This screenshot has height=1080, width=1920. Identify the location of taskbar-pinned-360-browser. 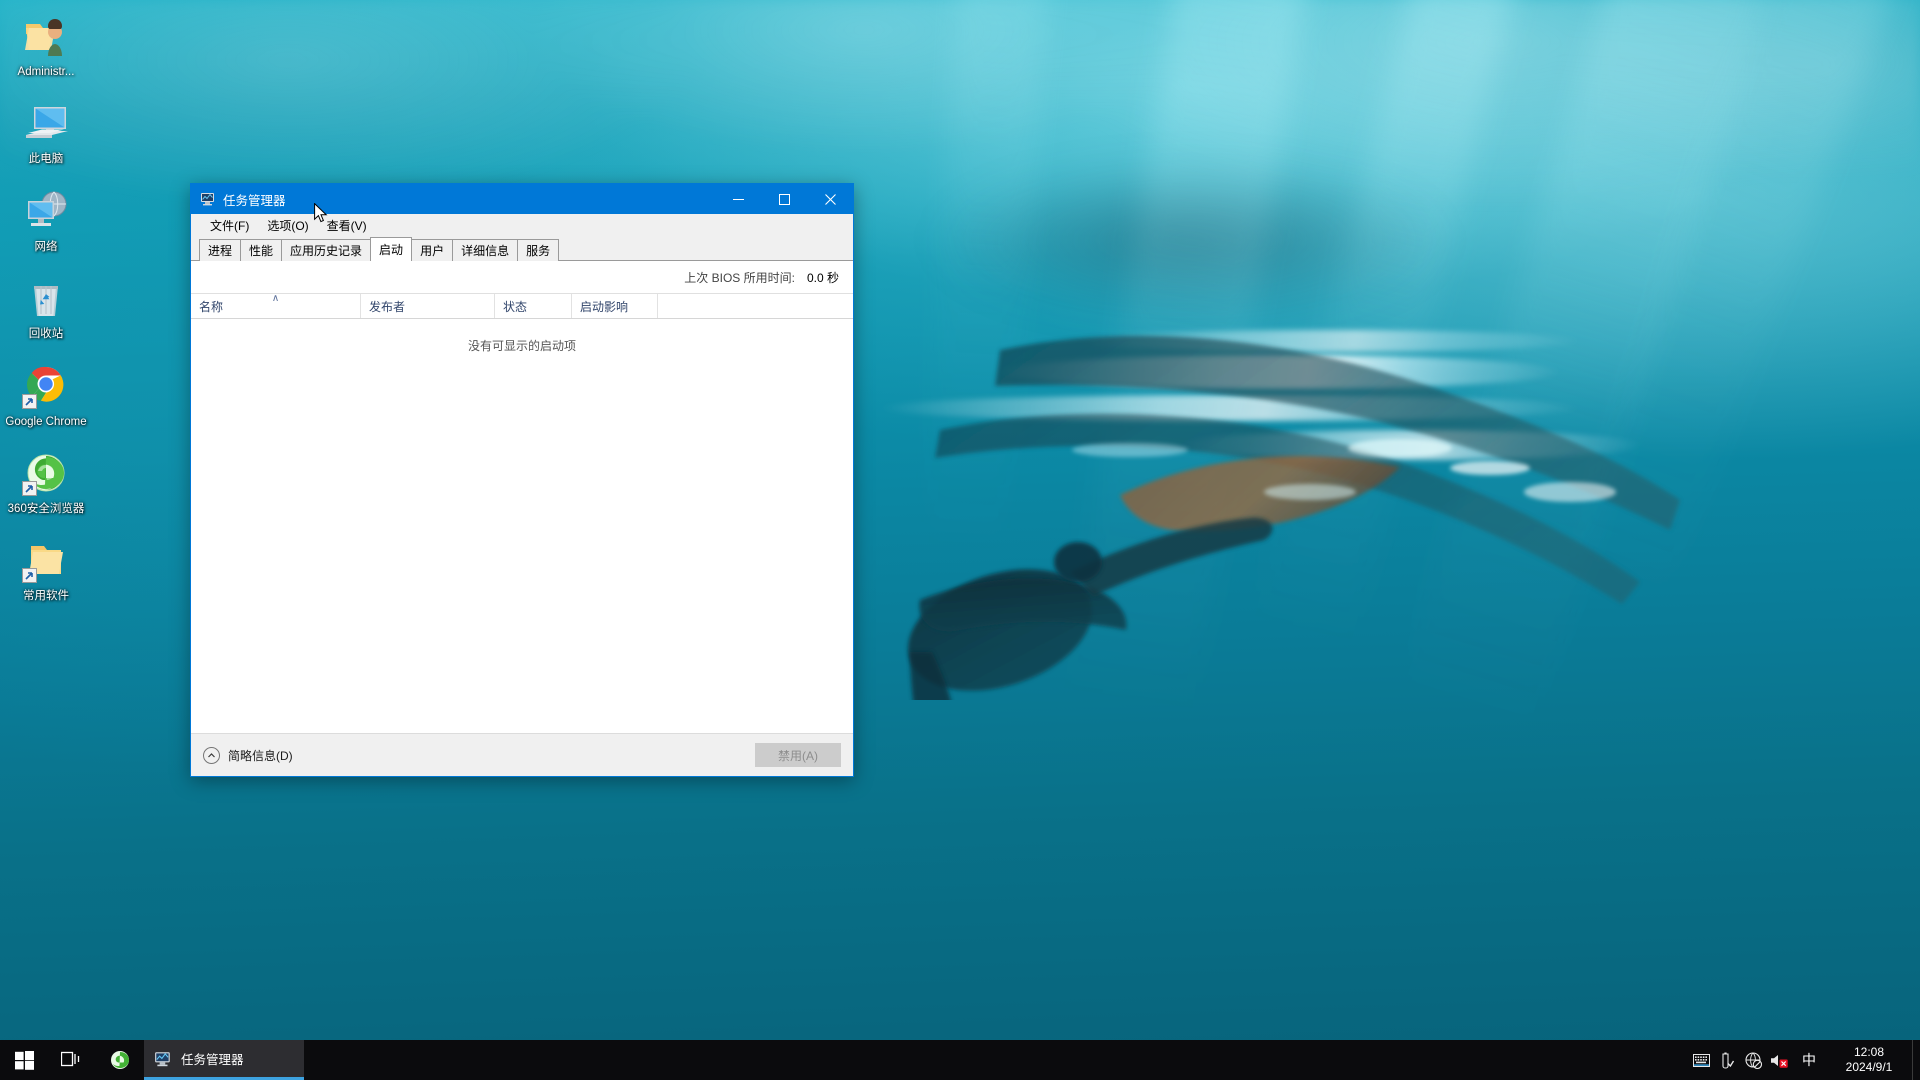
(120, 1060).